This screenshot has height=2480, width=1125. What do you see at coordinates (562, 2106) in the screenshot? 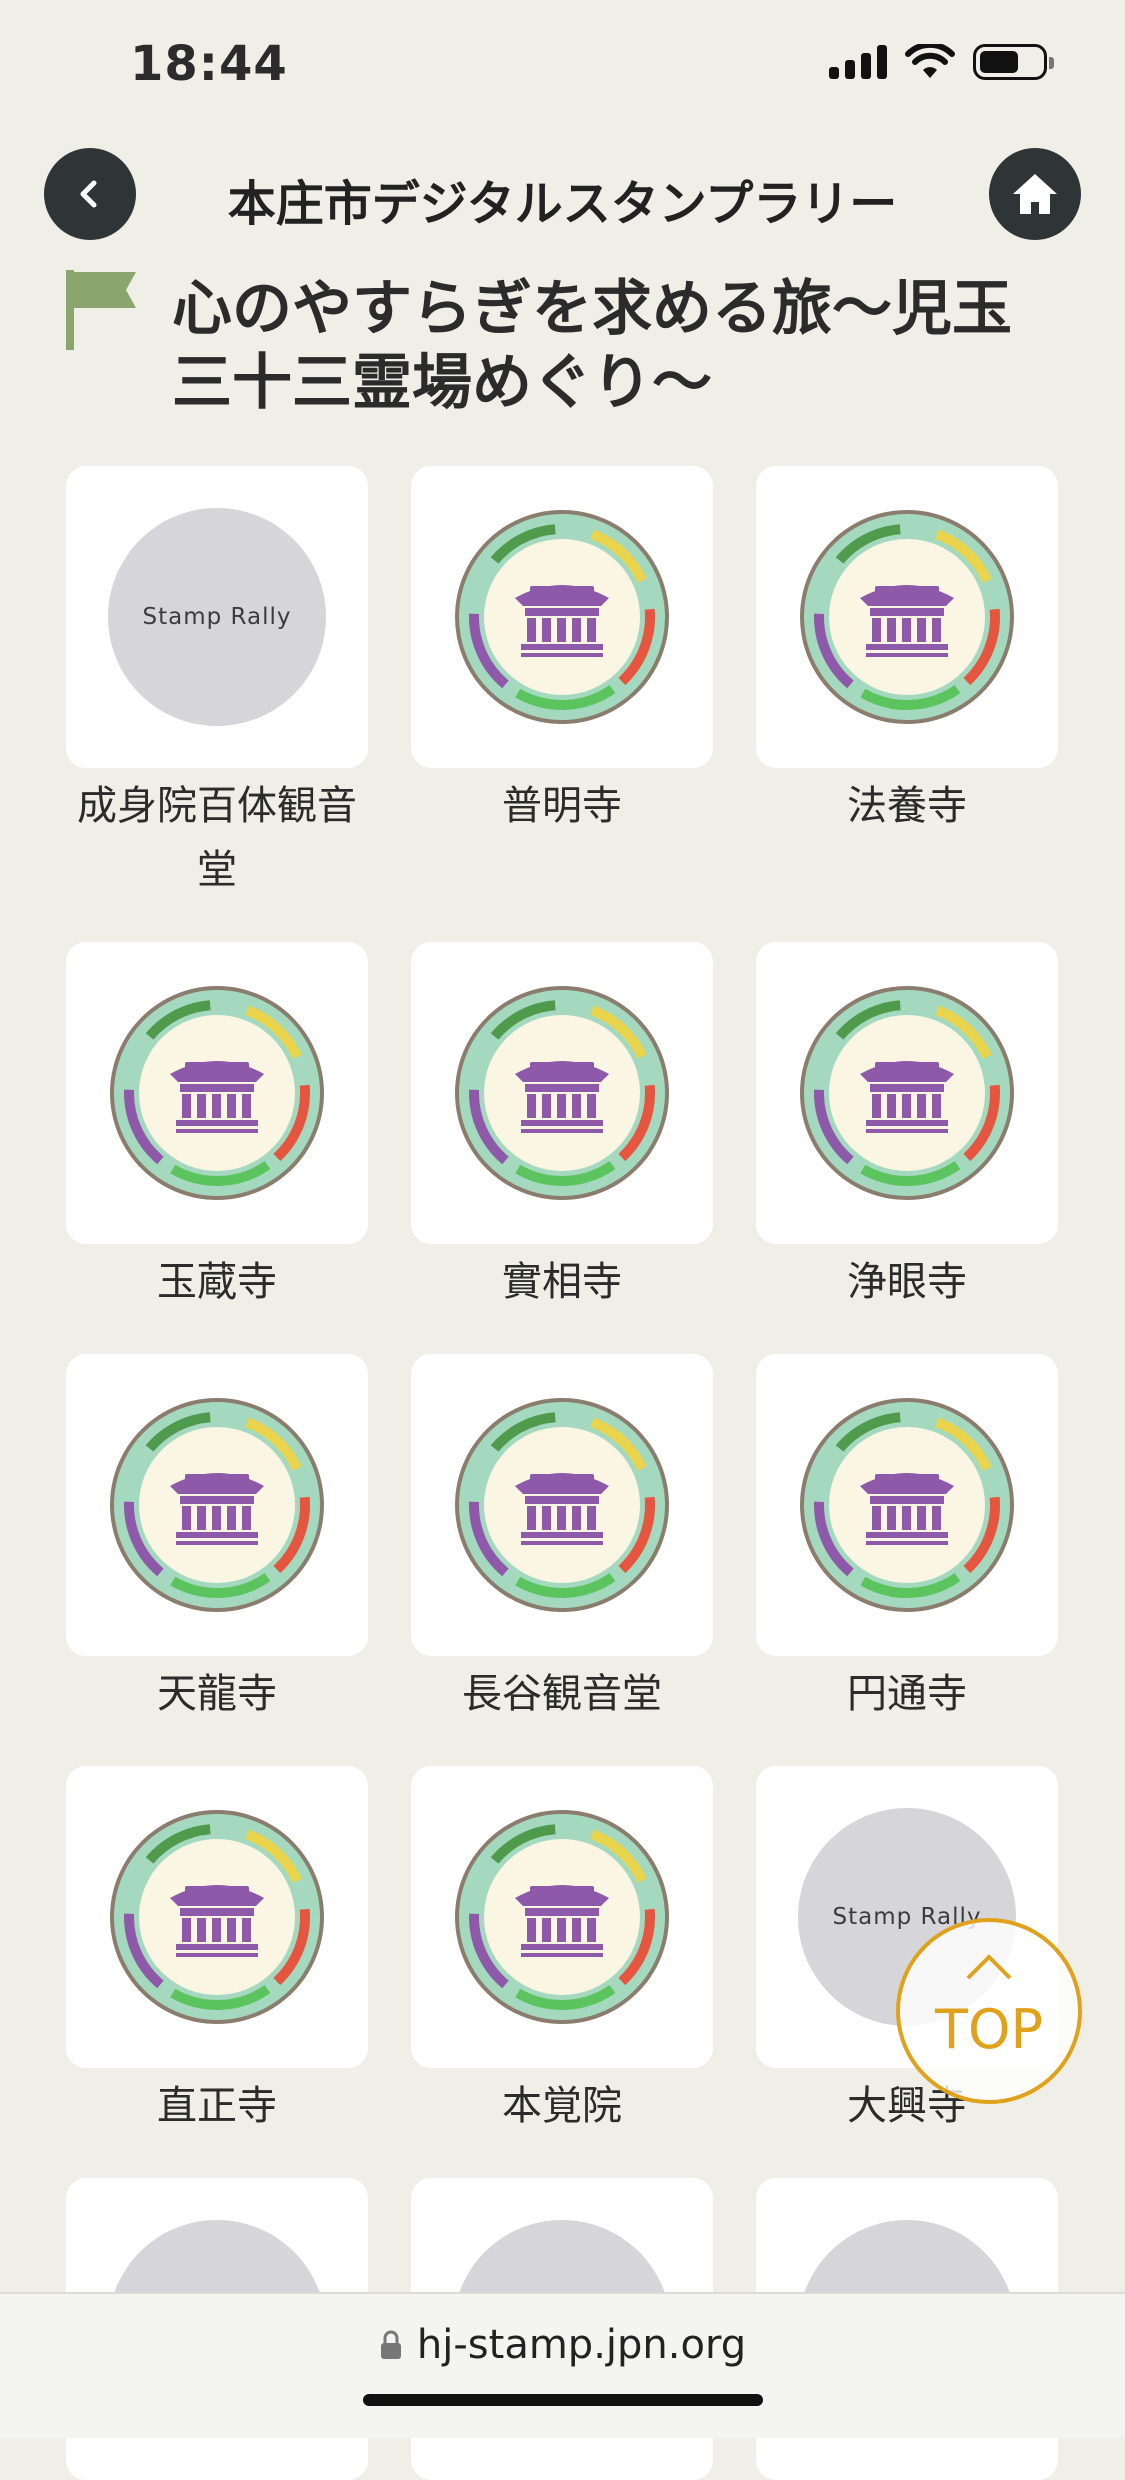
I see `spot-name: 本覚院` at bounding box center [562, 2106].